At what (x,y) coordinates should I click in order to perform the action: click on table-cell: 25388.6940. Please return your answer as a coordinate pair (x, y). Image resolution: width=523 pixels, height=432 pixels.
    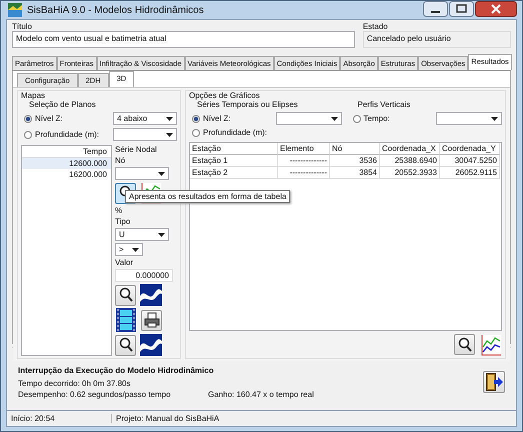
    Looking at the image, I should click on (410, 161).